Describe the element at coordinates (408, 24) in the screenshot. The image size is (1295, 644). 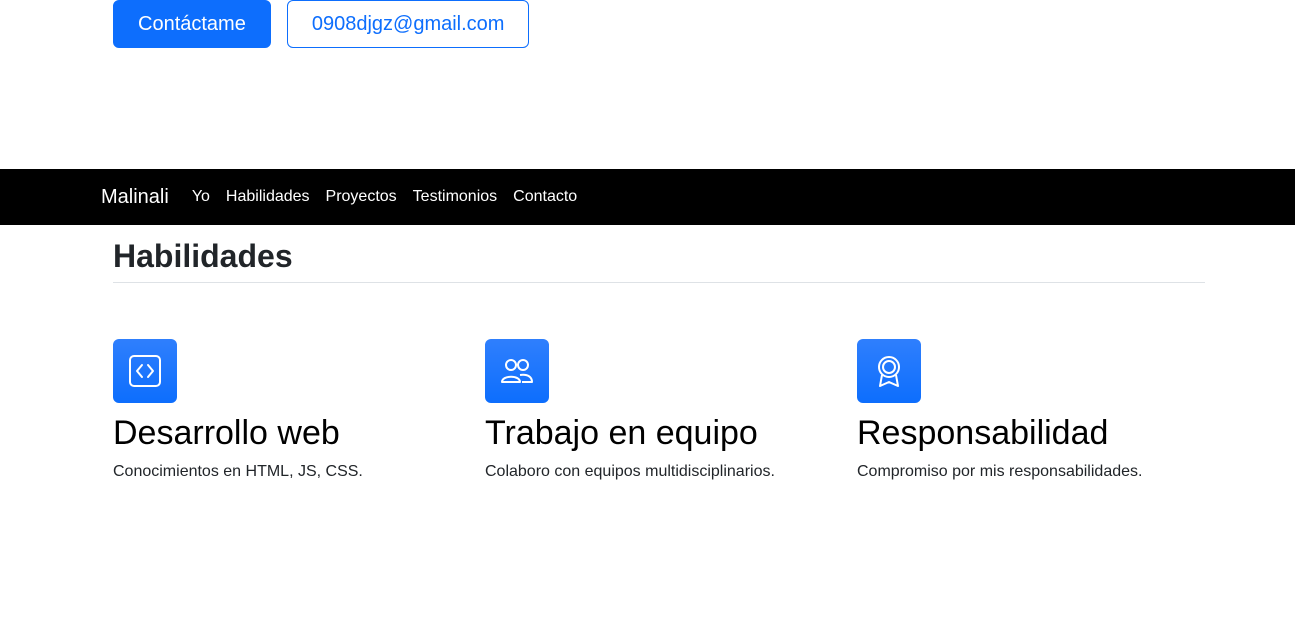
I see `email-button: 0908djgz@gmail.com` at that location.